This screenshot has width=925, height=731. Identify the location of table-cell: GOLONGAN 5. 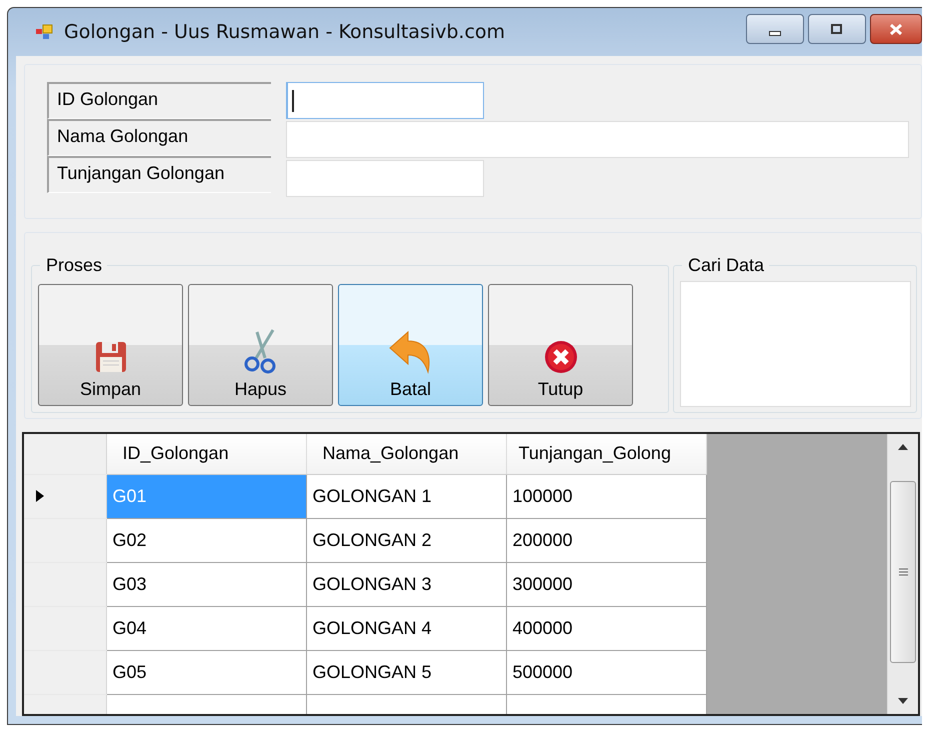
(406, 672).